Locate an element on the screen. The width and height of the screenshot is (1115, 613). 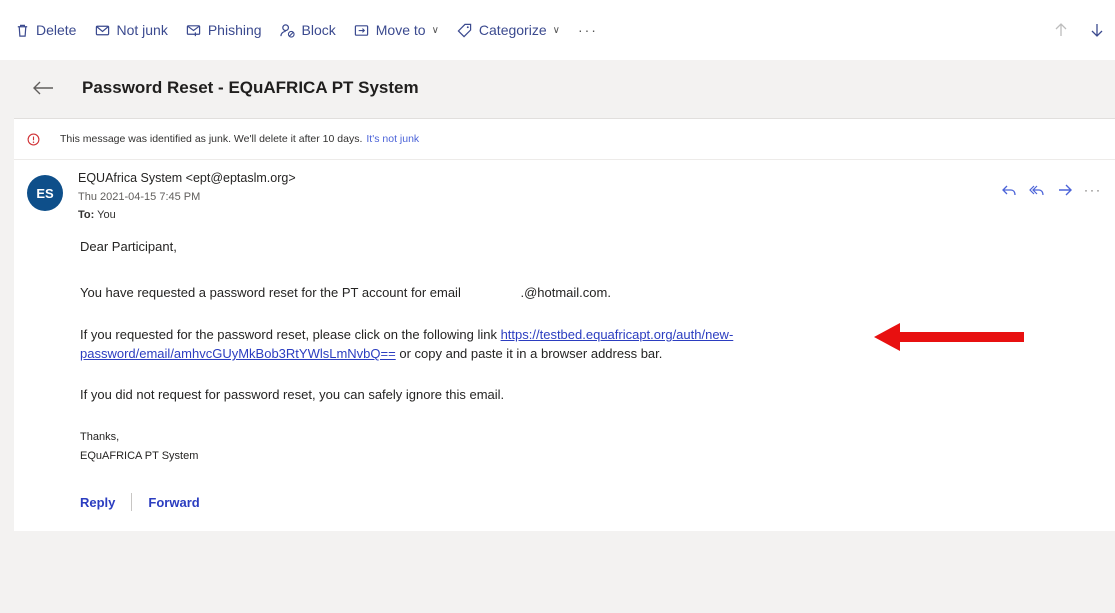
phishing-button: Phishing is located at coordinates (224, 30).